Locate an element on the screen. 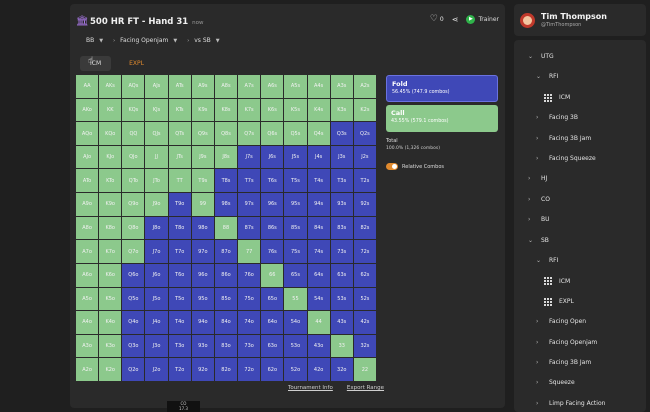  hand-cell-J5s: J5s is located at coordinates (295, 157).